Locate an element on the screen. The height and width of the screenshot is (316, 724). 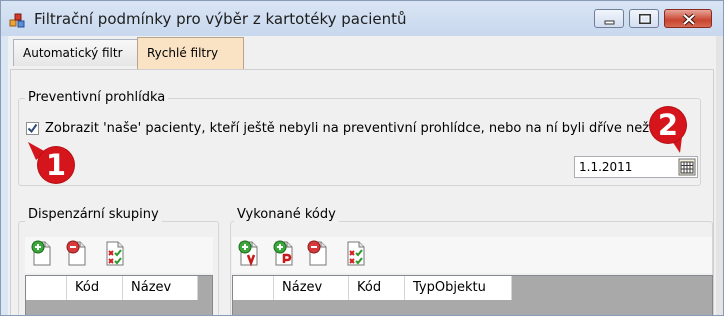
check-icon is located at coordinates (32, 128).